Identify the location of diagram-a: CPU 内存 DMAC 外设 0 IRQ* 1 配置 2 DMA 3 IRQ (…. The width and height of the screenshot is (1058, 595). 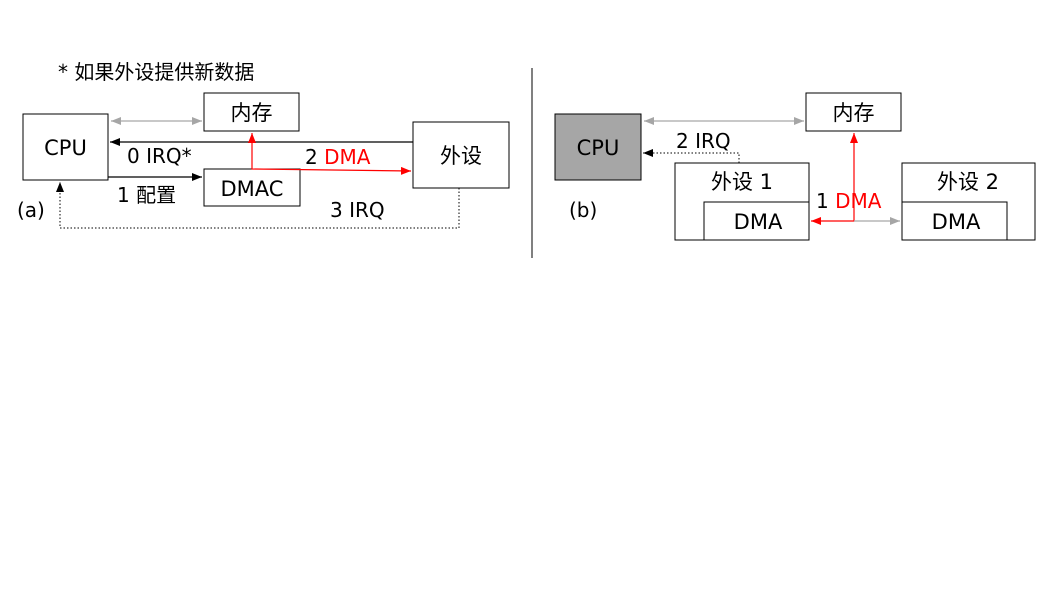
(263, 160).